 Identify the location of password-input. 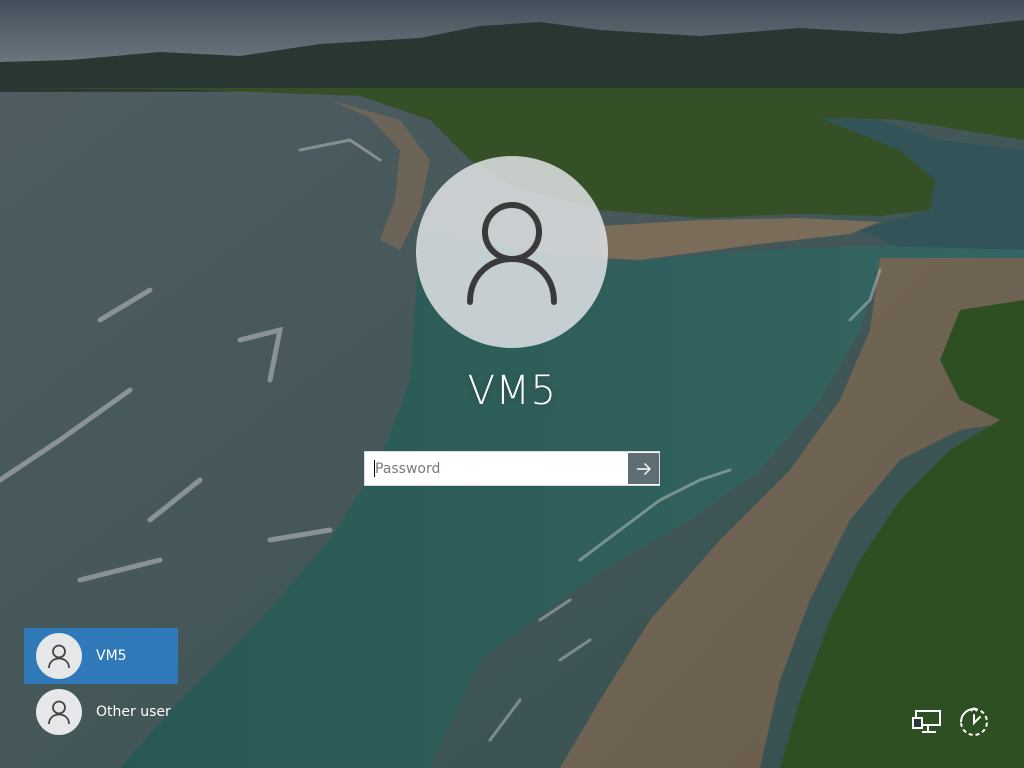
(496, 468).